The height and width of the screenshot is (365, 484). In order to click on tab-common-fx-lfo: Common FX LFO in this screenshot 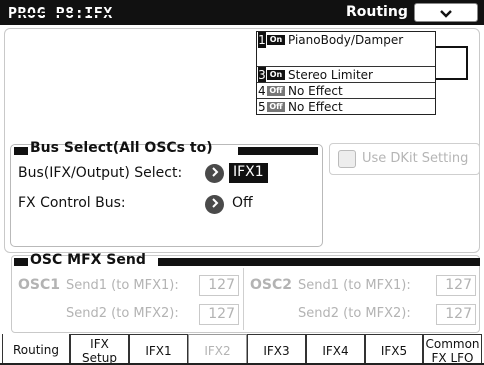, I will do `click(452, 349)`.